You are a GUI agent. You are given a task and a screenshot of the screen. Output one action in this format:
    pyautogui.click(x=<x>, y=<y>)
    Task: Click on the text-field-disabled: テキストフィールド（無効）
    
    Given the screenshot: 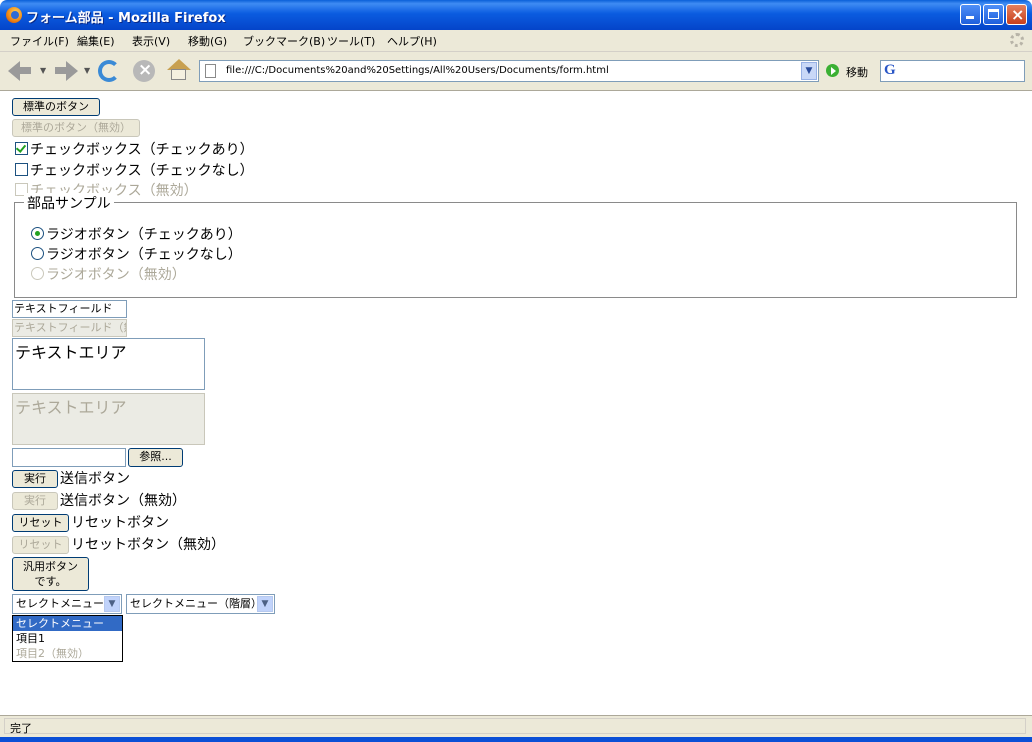 What is the action you would take?
    pyautogui.click(x=69, y=328)
    